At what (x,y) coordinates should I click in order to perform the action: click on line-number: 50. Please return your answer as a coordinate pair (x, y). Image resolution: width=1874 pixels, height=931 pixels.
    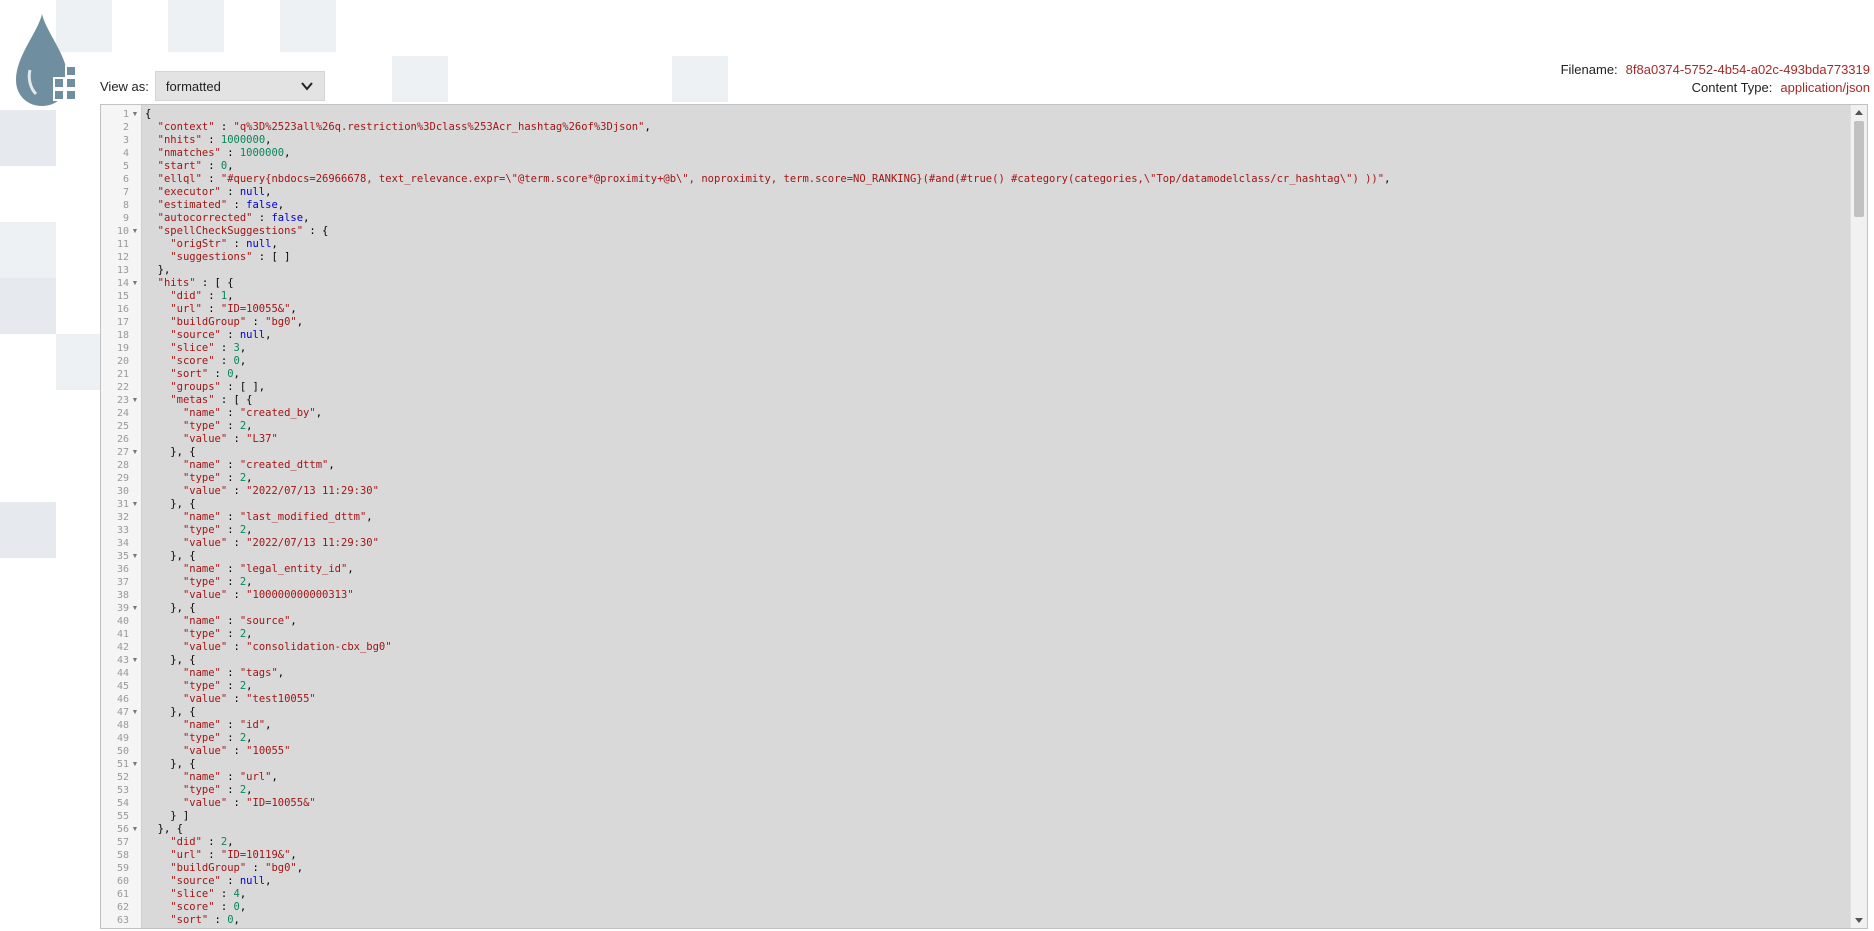
    Looking at the image, I should click on (122, 751).